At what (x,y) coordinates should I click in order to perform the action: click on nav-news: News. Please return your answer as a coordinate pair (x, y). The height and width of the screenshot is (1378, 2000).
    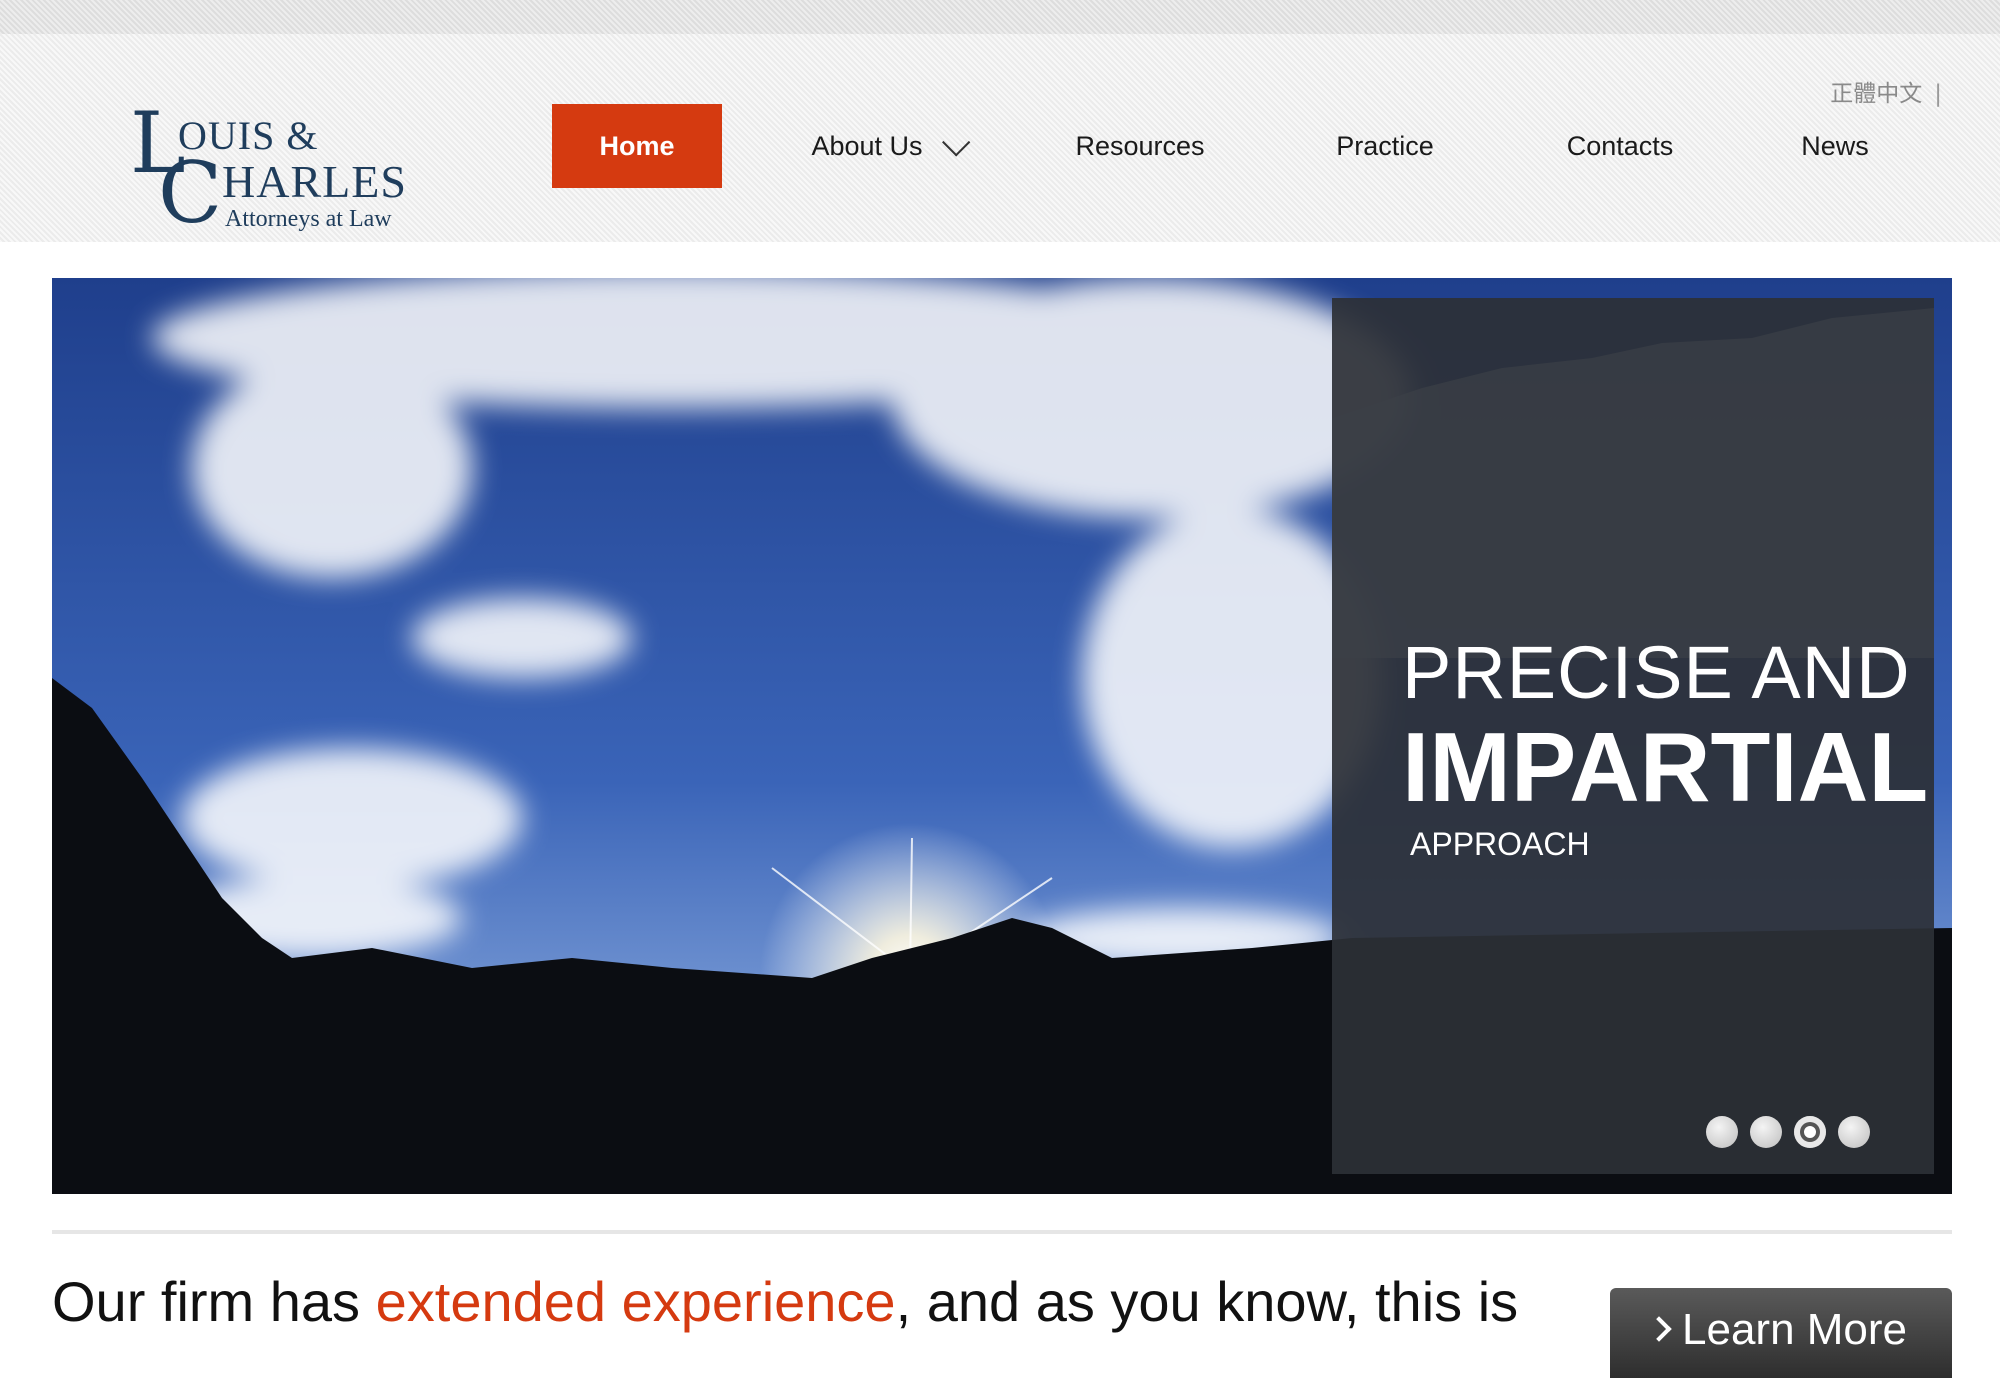
    Looking at the image, I should click on (1835, 146).